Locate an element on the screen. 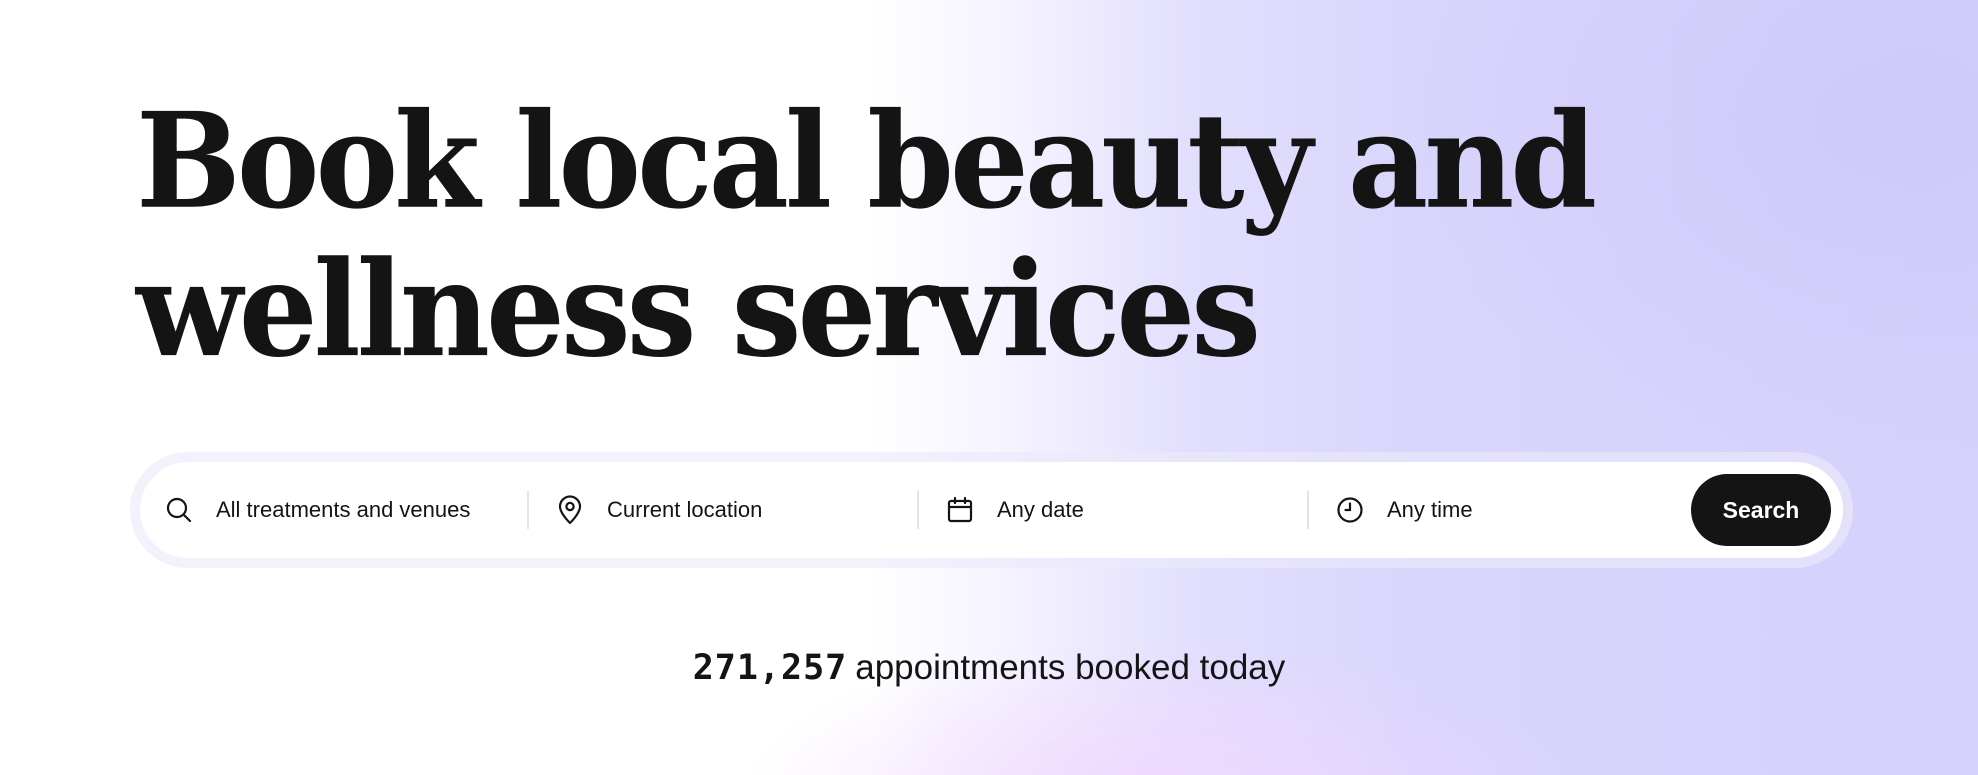 The width and height of the screenshot is (1978, 775). time-field-label: Any time is located at coordinates (1430, 509).